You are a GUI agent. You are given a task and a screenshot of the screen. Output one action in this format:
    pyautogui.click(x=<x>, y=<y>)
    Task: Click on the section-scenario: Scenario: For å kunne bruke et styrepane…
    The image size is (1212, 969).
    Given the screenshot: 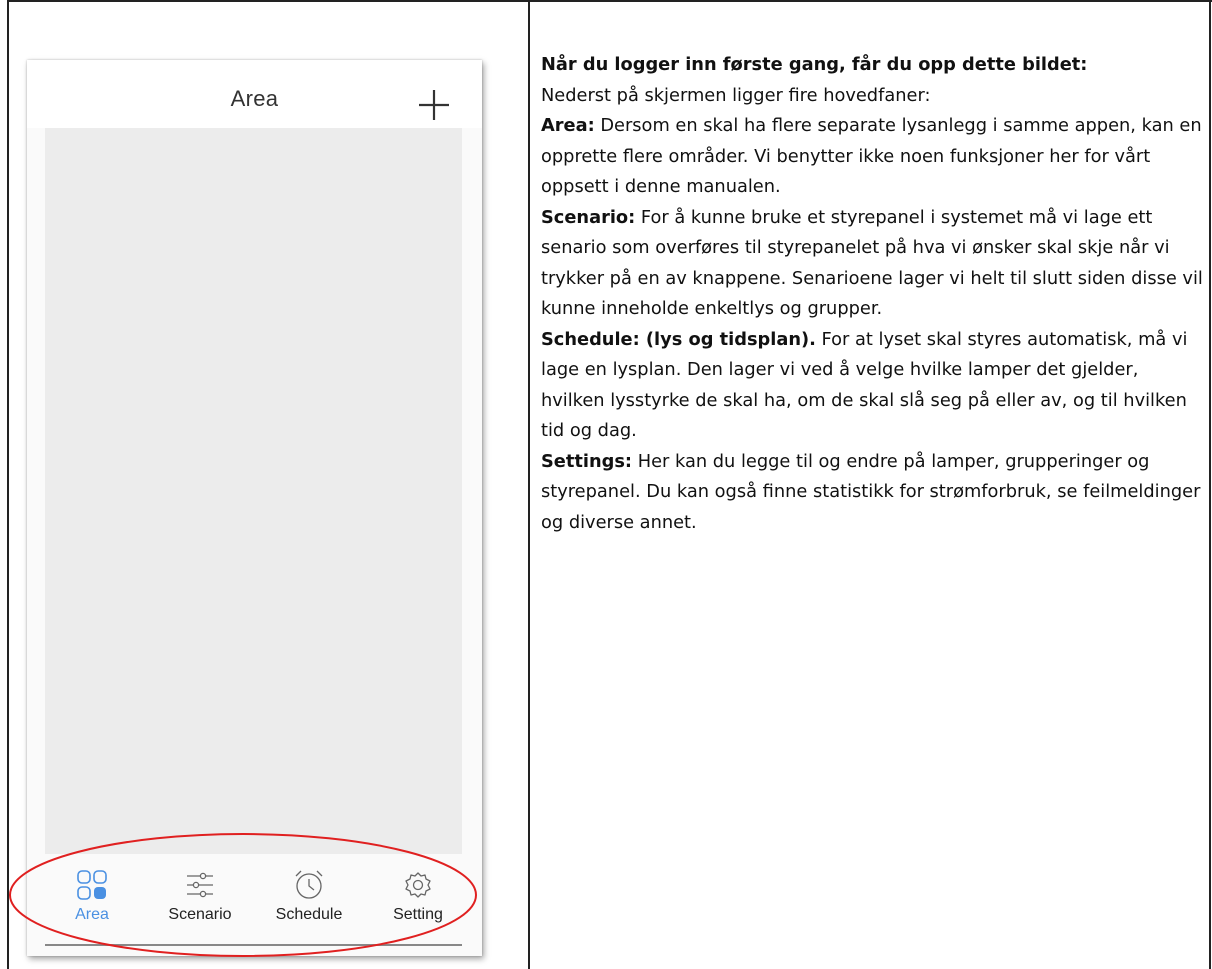 What is the action you would take?
    pyautogui.click(x=873, y=264)
    